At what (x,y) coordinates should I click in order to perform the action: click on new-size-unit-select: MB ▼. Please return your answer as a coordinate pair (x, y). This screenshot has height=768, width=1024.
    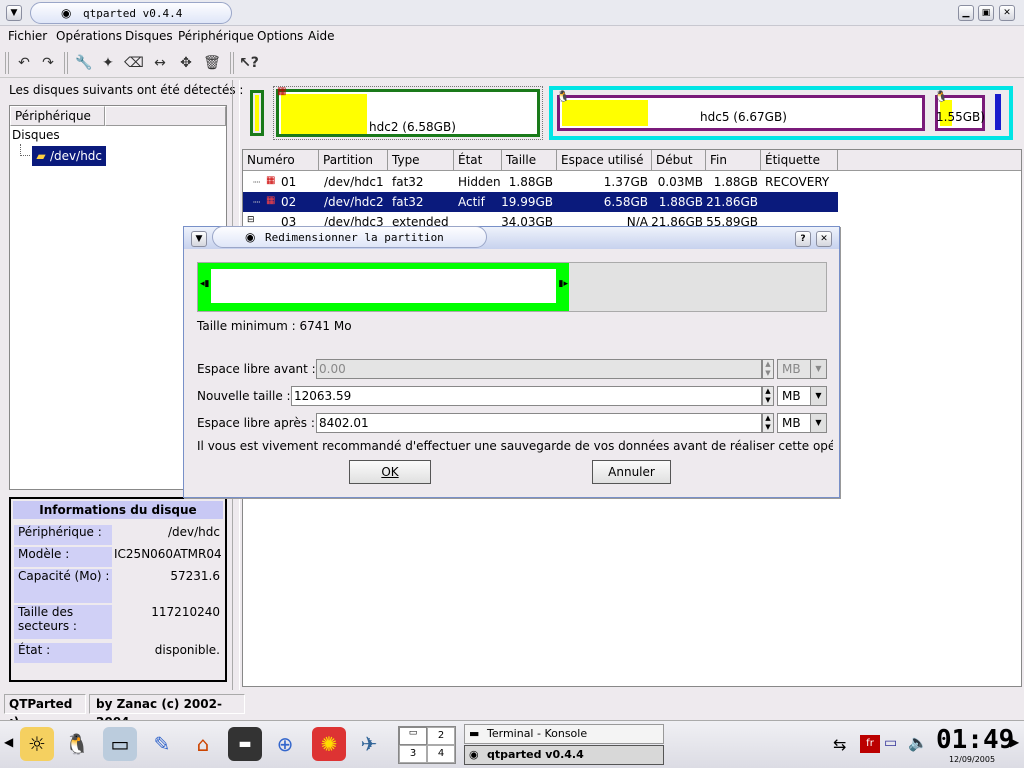
    Looking at the image, I should click on (802, 396).